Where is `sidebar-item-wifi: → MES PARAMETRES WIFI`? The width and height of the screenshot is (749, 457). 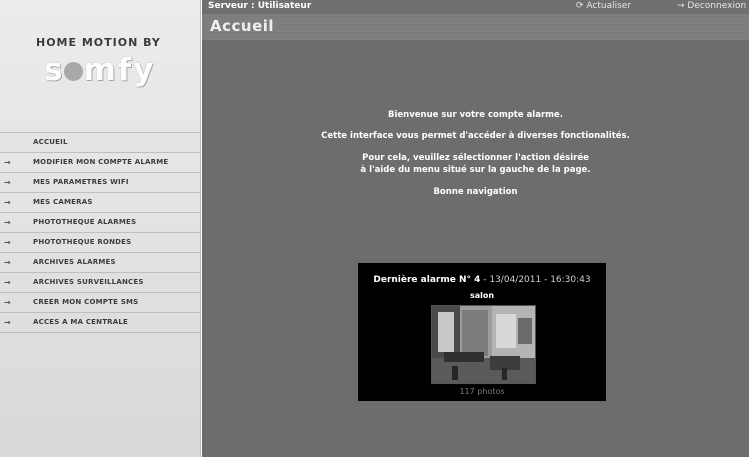 sidebar-item-wifi: → MES PARAMETRES WIFI is located at coordinates (100, 182).